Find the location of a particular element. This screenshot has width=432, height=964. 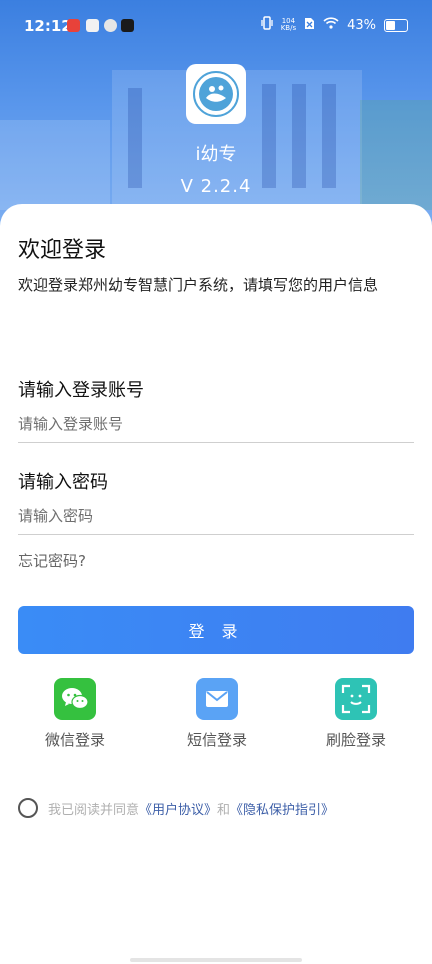

net-speed: 104 KB/s is located at coordinates (288, 25).